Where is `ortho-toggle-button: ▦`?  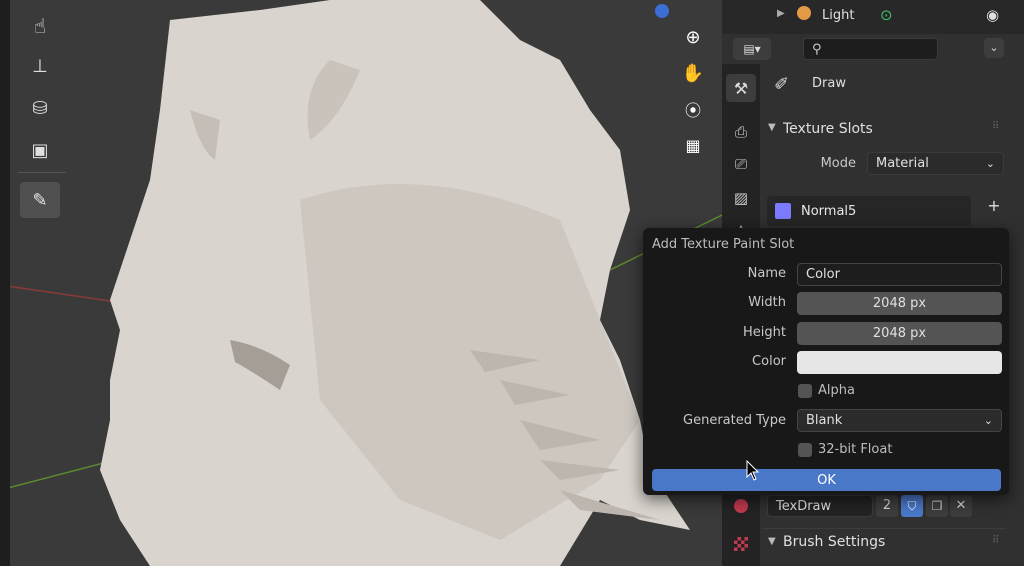 ortho-toggle-button: ▦ is located at coordinates (693, 145).